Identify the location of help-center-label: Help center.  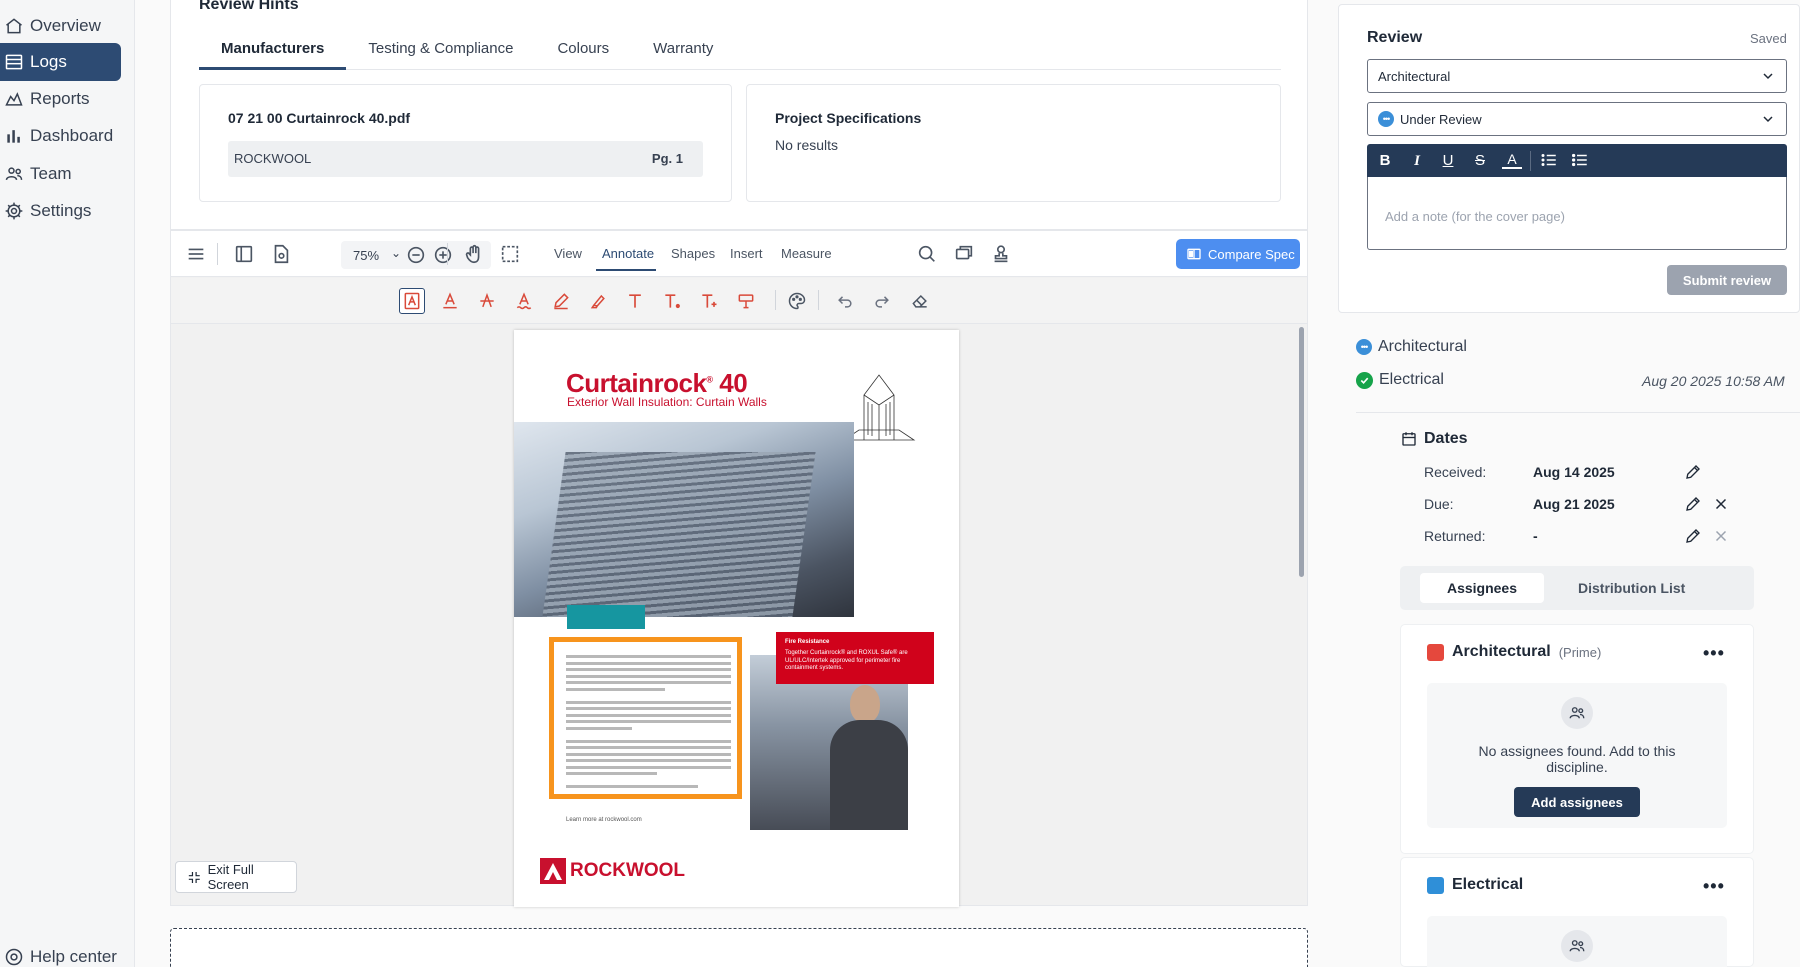
(73, 956).